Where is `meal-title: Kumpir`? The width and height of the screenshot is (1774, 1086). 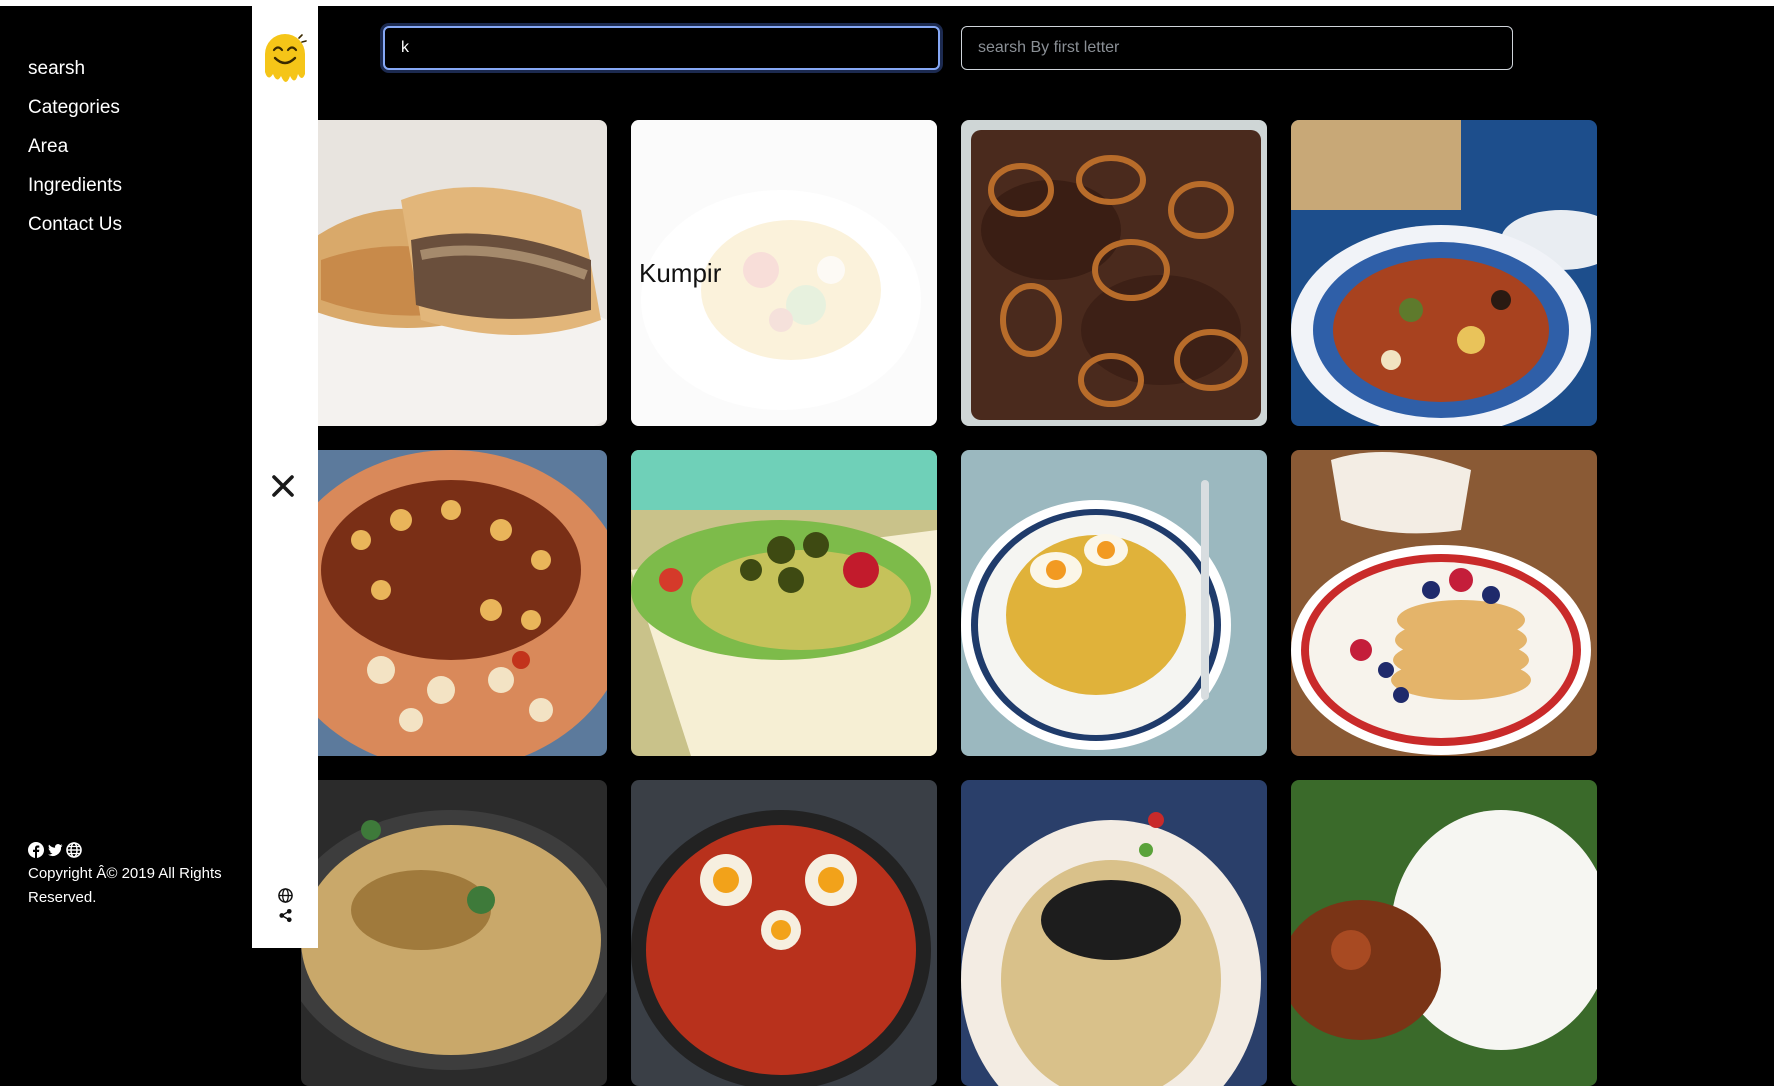
meal-title: Kumpir is located at coordinates (680, 272).